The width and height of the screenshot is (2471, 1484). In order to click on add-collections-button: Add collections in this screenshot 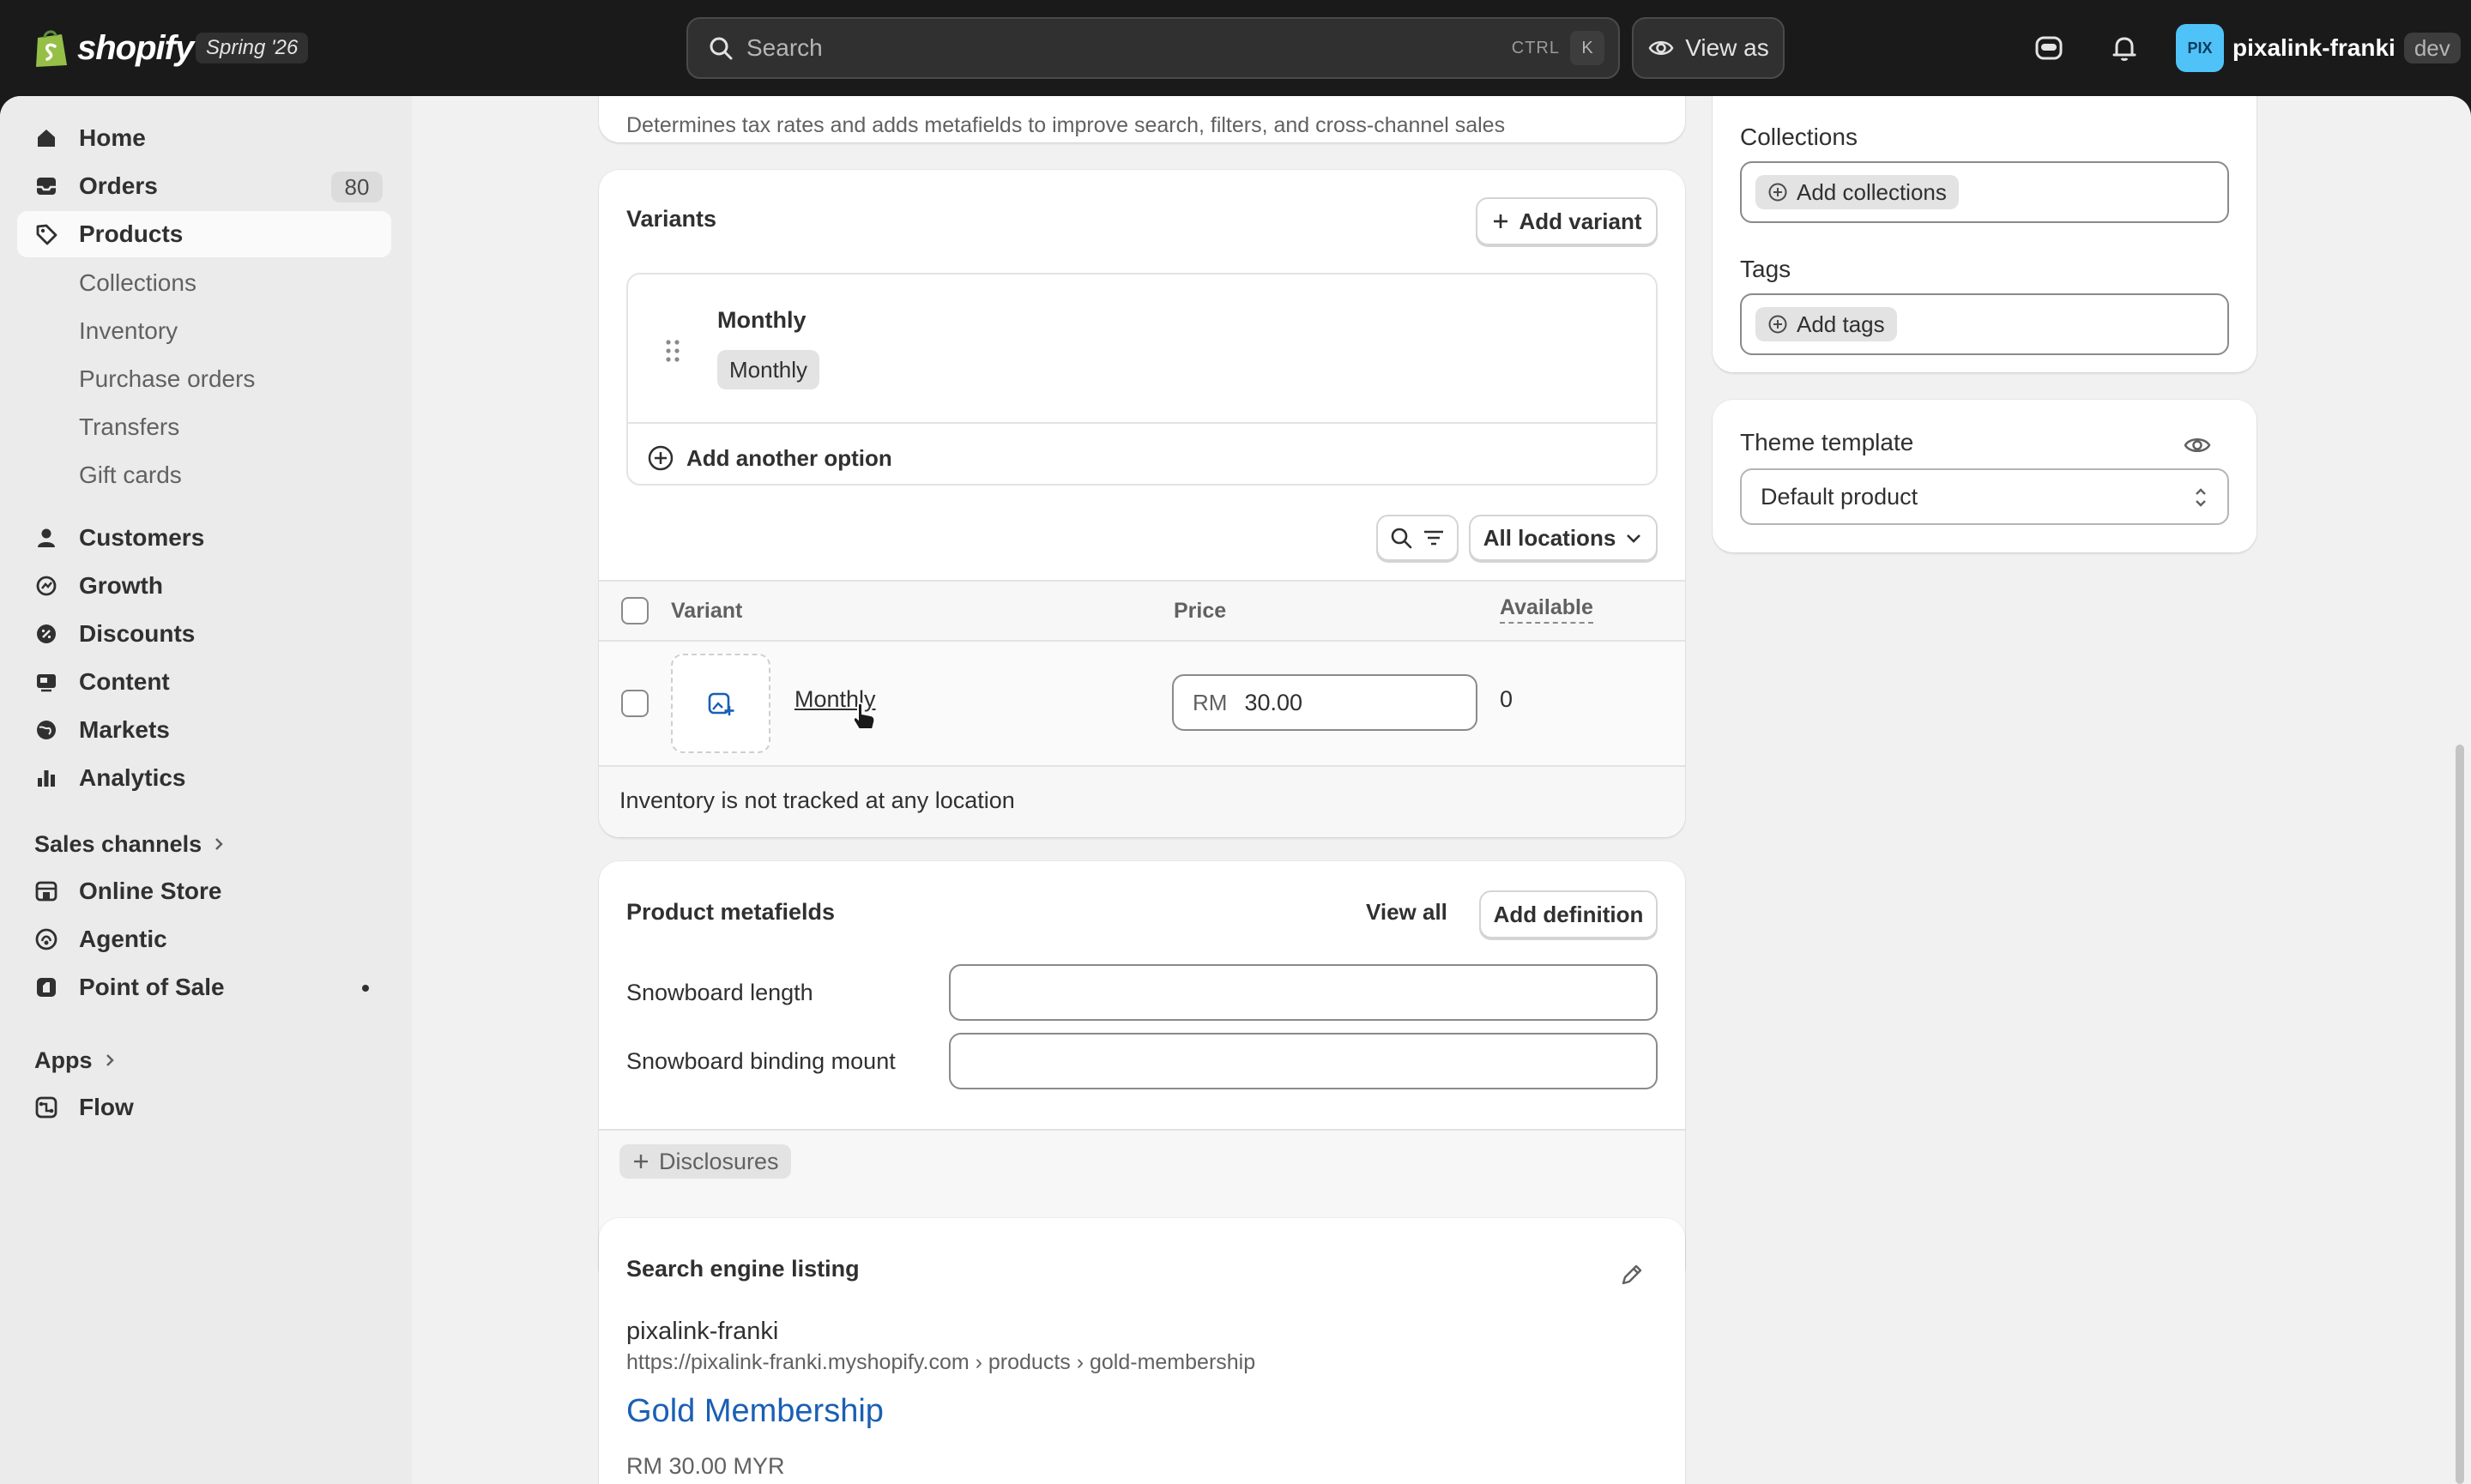, I will do `click(1857, 192)`.